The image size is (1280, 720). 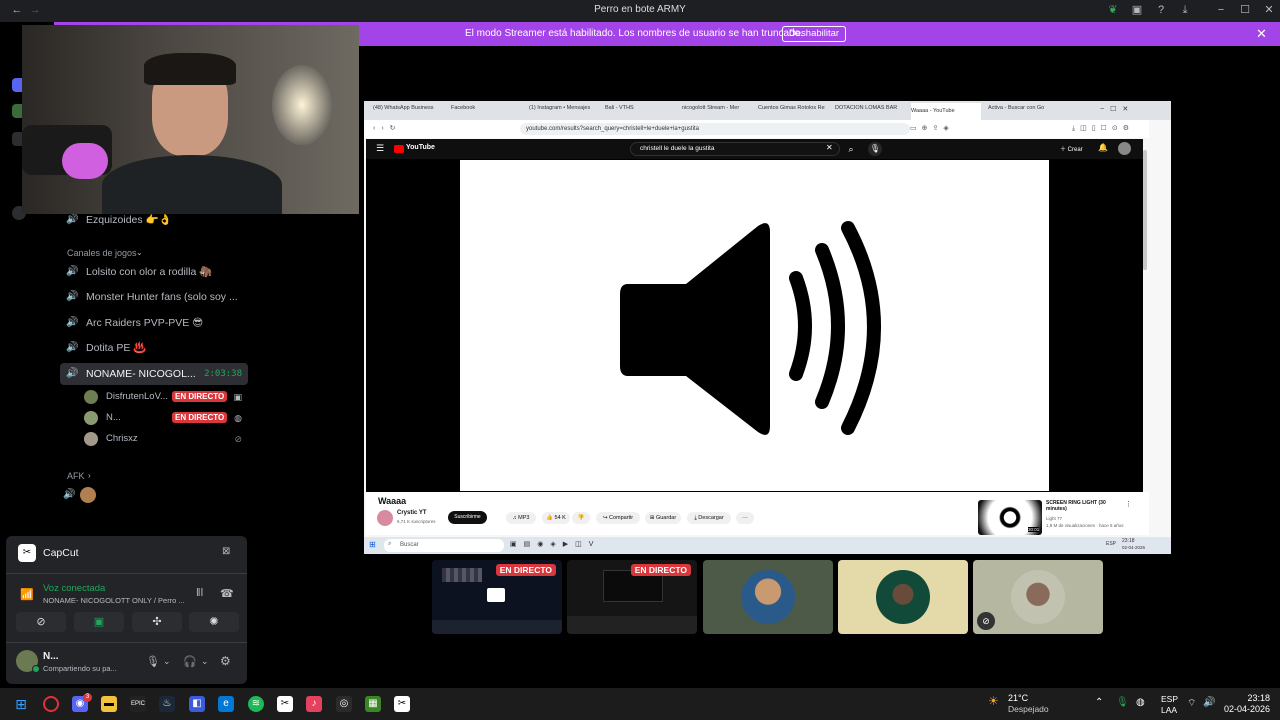 I want to click on weather-temp: 21°C, so click(x=1018, y=698).